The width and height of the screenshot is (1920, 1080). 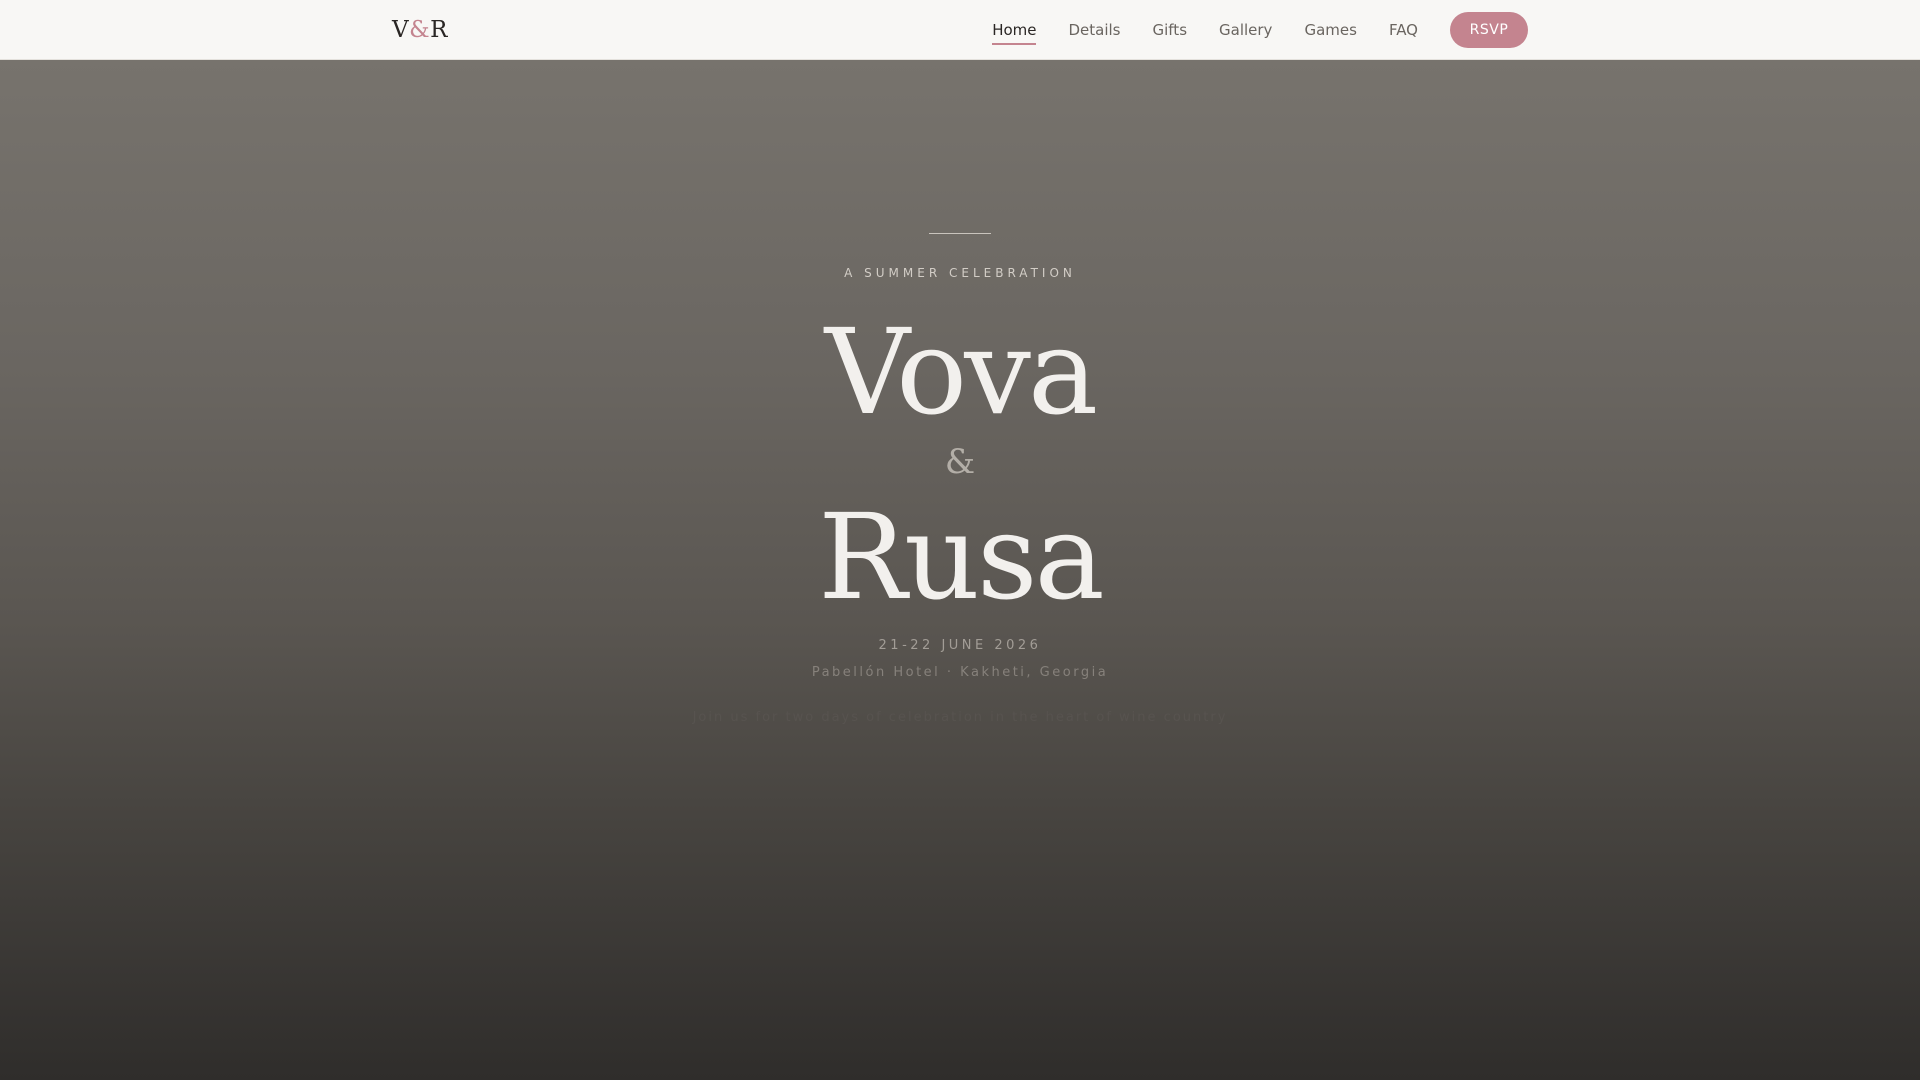 I want to click on hero-name-vova: Vova, so click(x=961, y=372).